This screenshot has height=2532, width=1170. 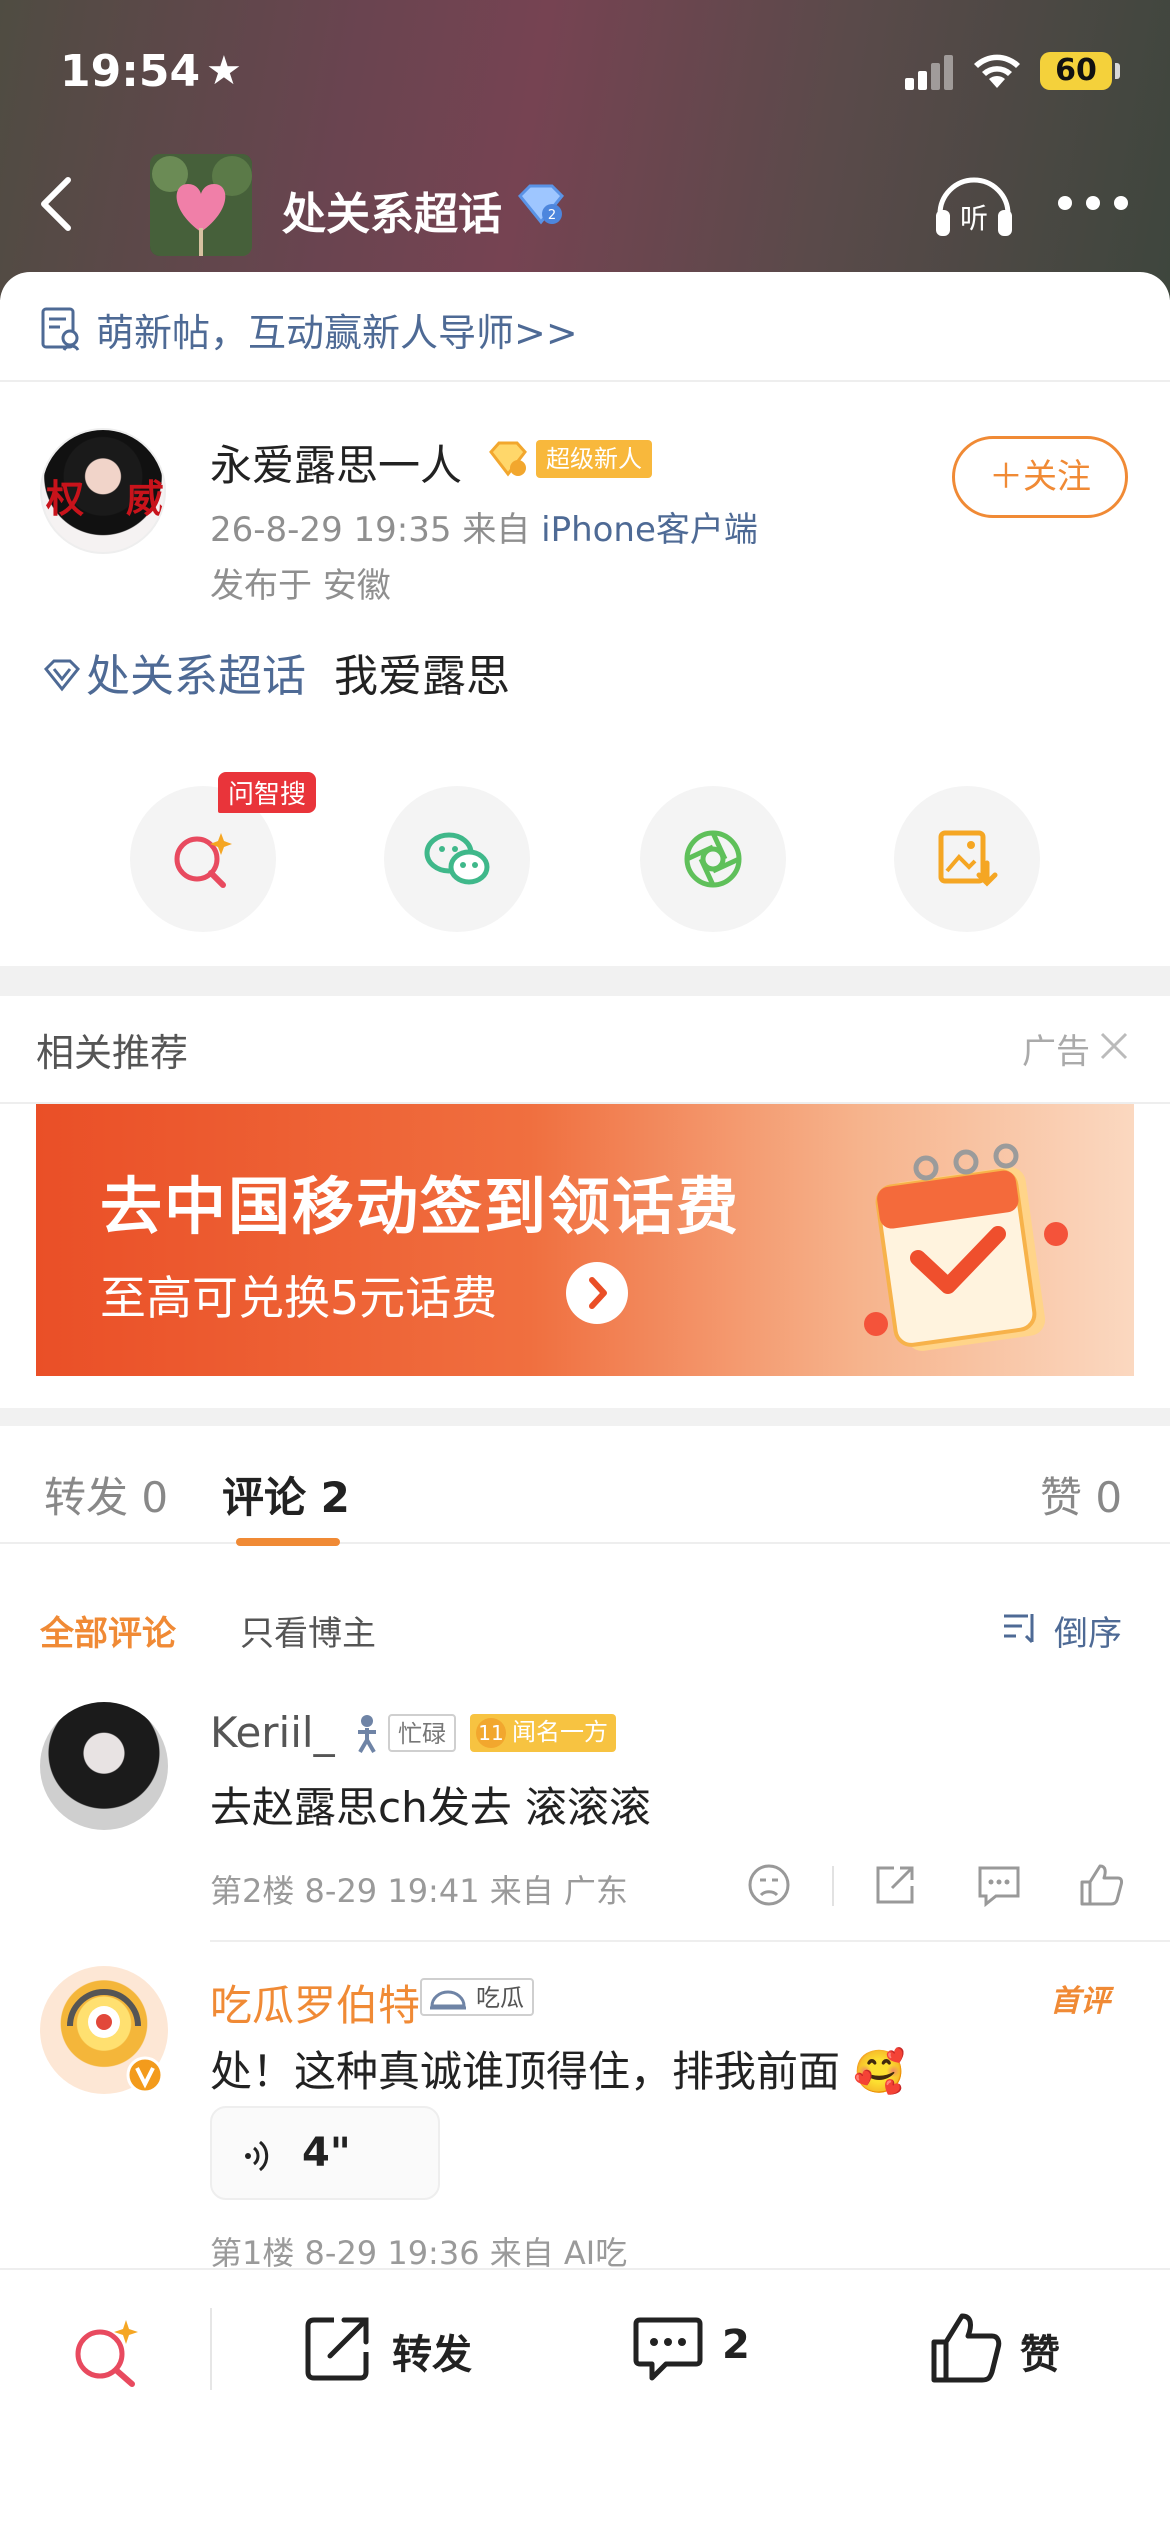 I want to click on comment-button: 2, so click(x=700, y=2349).